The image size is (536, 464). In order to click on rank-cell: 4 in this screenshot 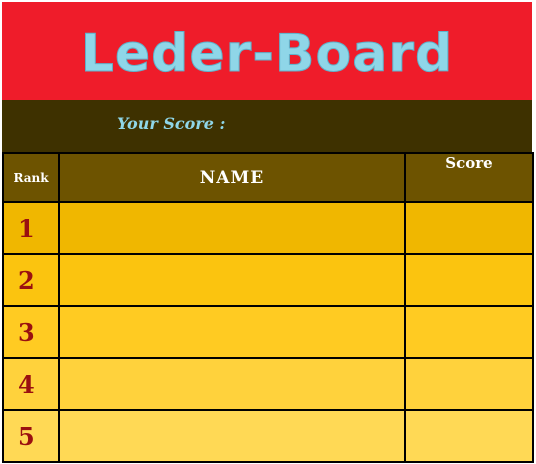, I will do `click(31, 384)`.